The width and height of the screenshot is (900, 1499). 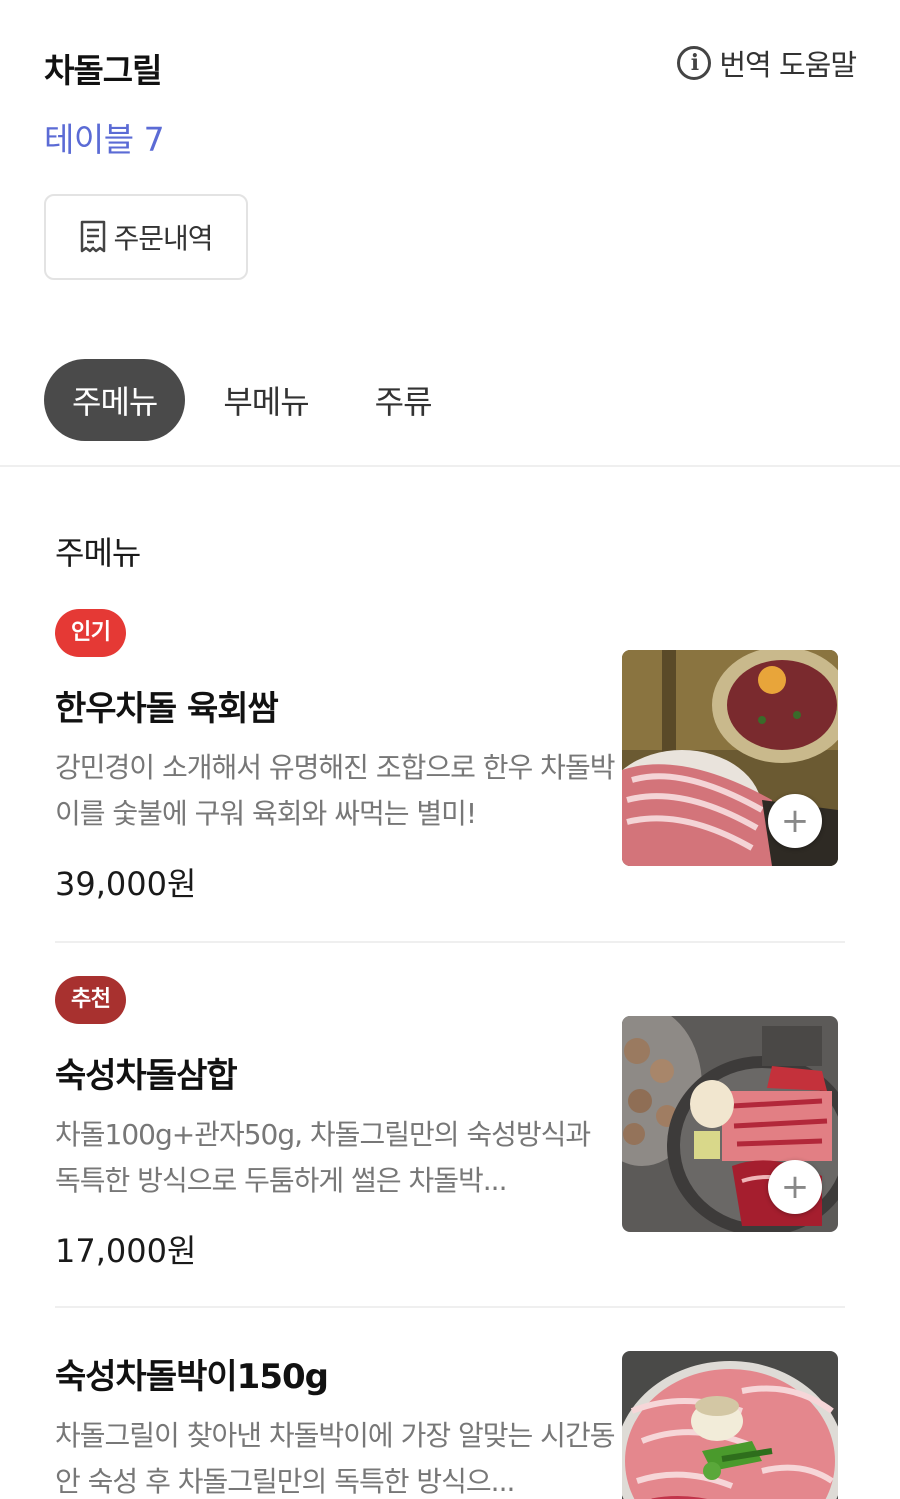 What do you see at coordinates (146, 1076) in the screenshot?
I see `menu-item-name: 숙성차돌삼합` at bounding box center [146, 1076].